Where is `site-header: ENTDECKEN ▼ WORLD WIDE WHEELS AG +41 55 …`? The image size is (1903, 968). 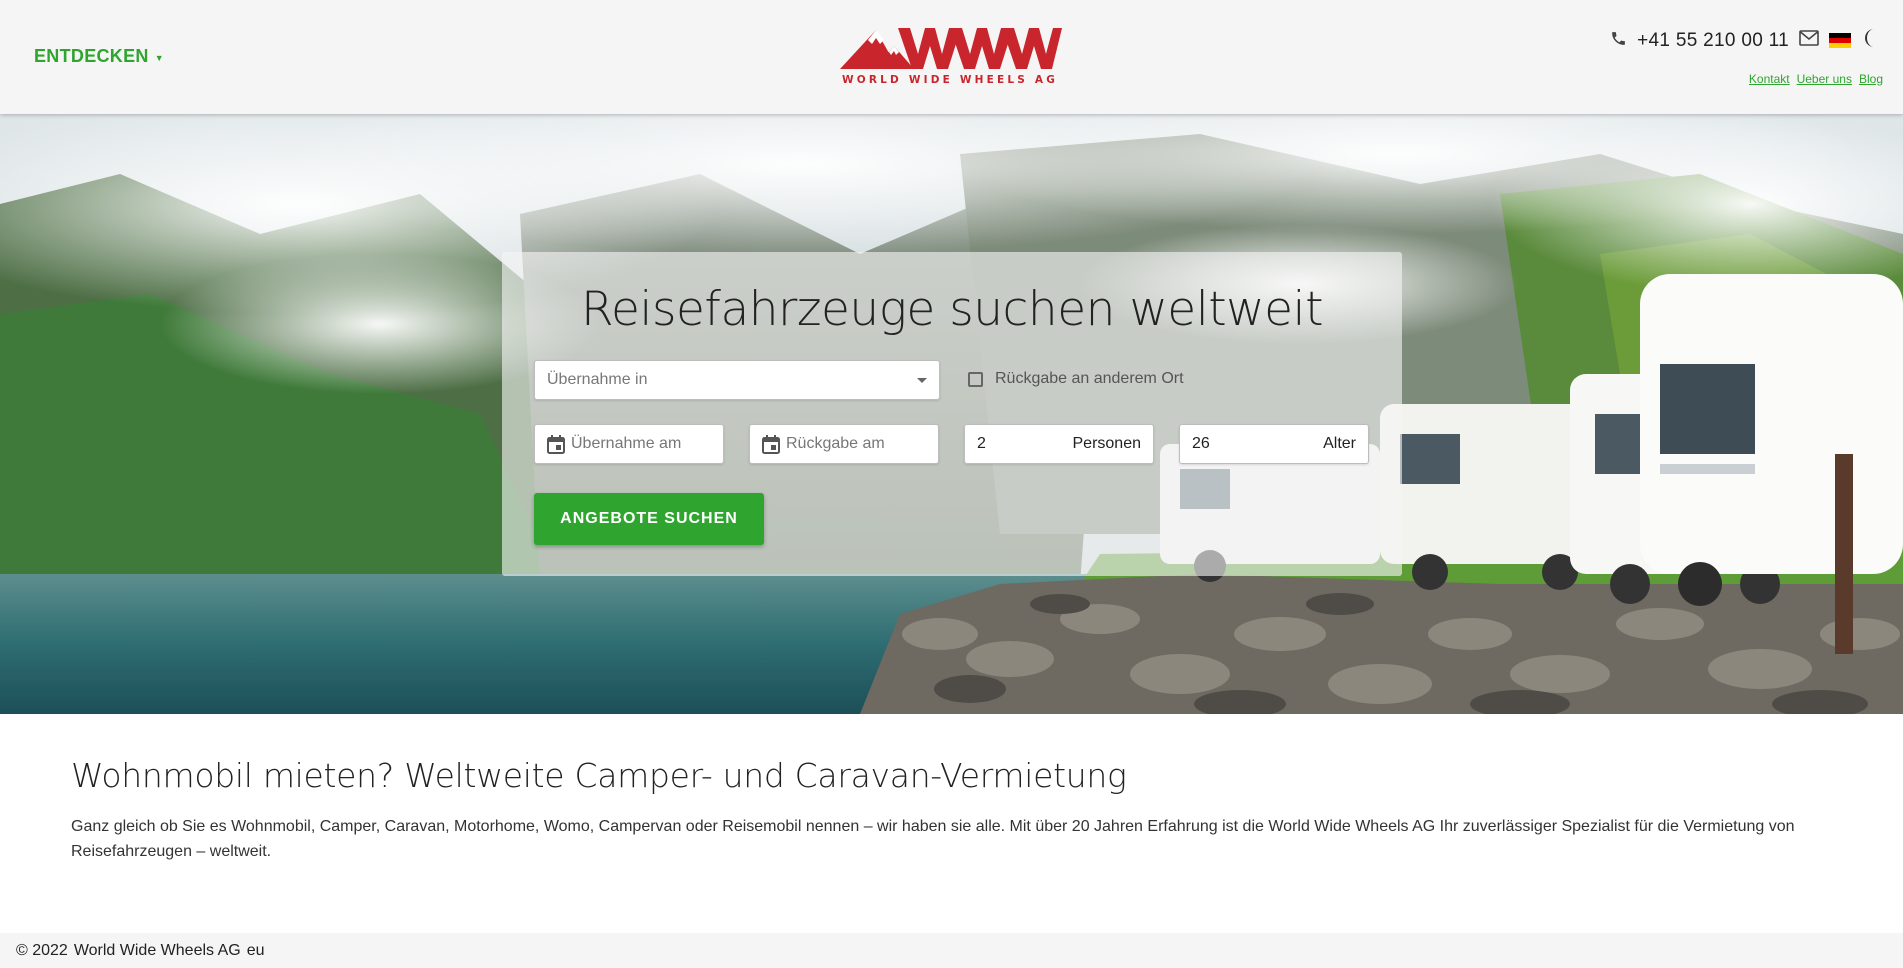 site-header: ENTDECKEN ▼ WORLD WIDE WHEELS AG +41 55 … is located at coordinates (951, 57).